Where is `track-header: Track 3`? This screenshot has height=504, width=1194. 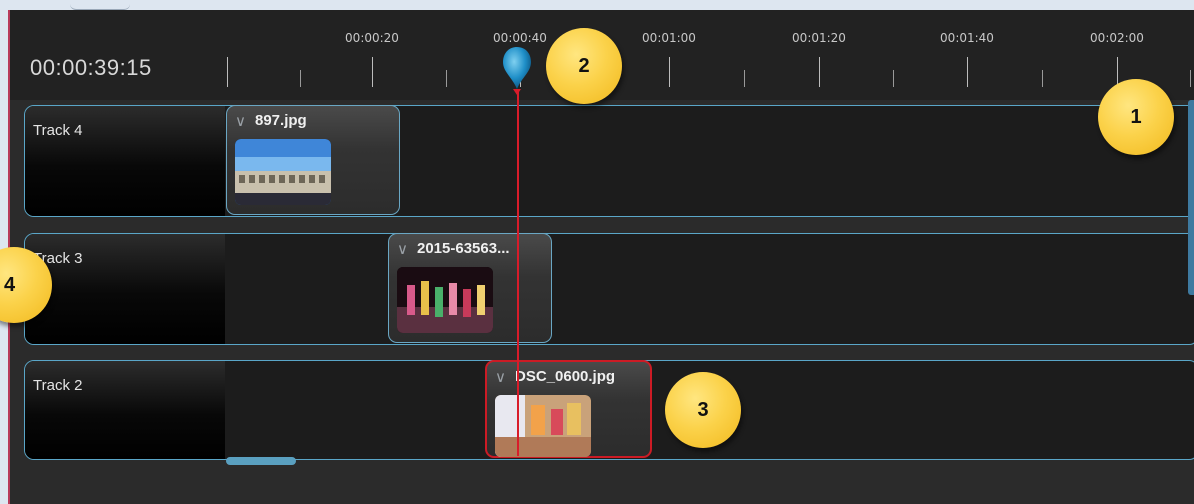 track-header: Track 3 is located at coordinates (125, 289).